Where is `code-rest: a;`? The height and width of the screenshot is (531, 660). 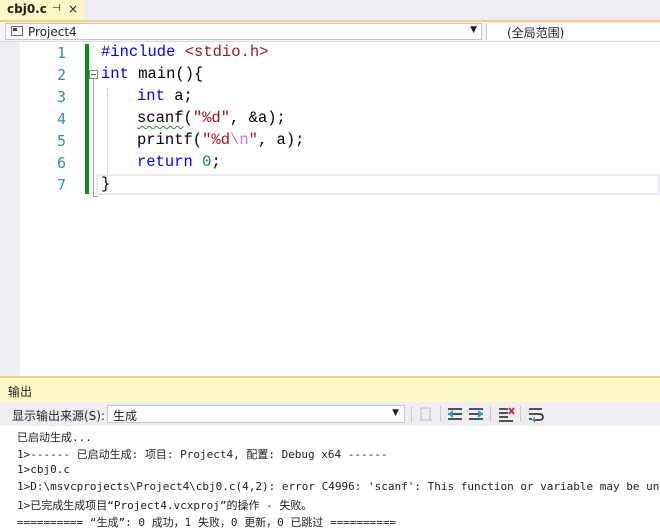
code-rest: a; is located at coordinates (178, 96).